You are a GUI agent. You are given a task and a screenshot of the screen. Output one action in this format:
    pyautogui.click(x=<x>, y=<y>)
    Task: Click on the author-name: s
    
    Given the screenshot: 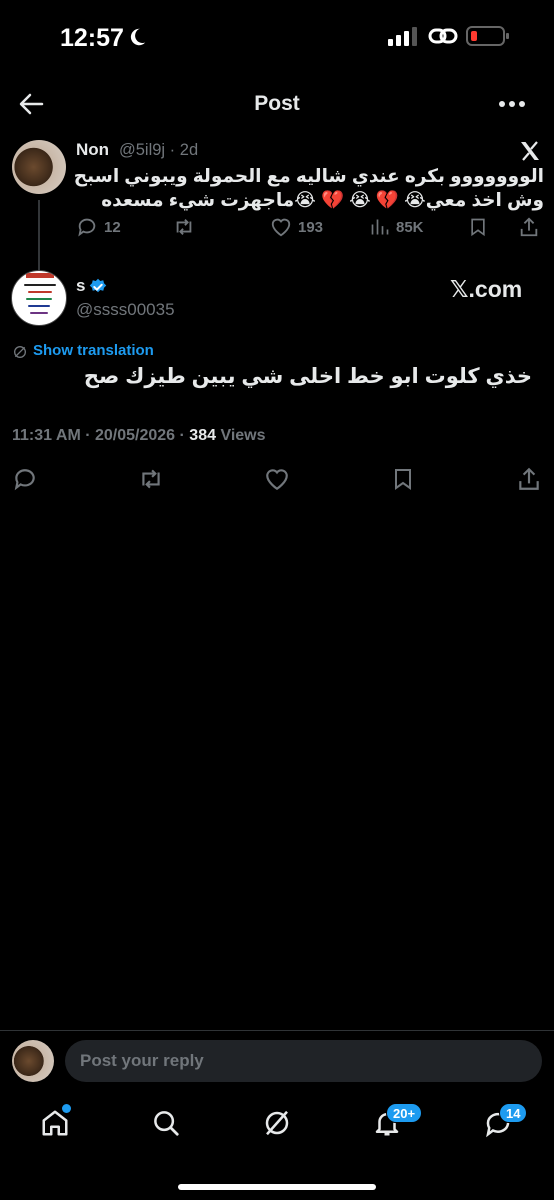 What is the action you would take?
    pyautogui.click(x=80, y=286)
    